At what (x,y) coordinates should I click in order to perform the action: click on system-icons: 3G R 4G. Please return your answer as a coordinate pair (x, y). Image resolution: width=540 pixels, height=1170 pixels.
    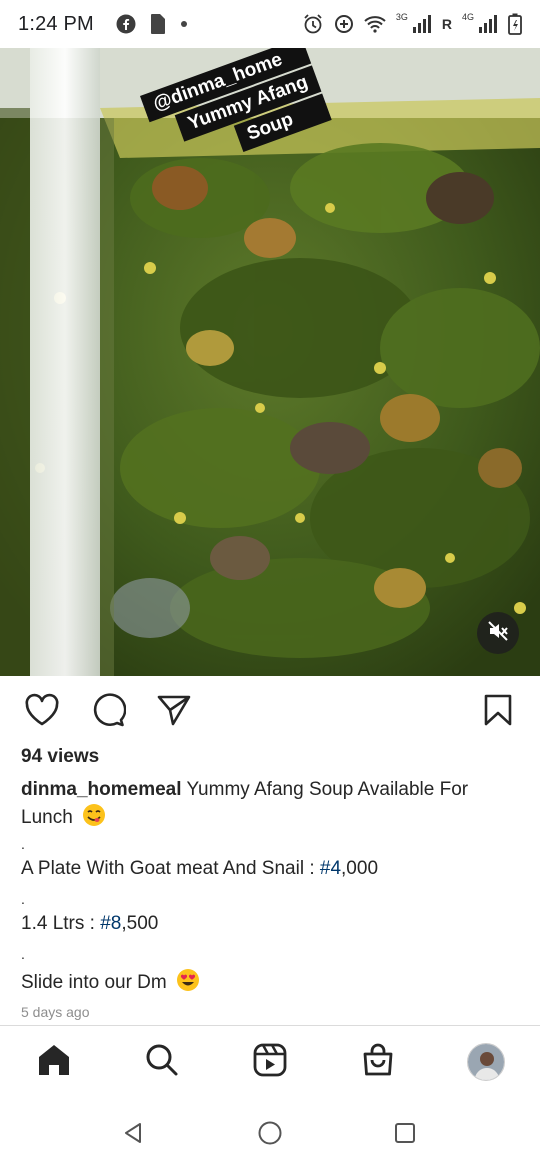
    Looking at the image, I should click on (412, 23).